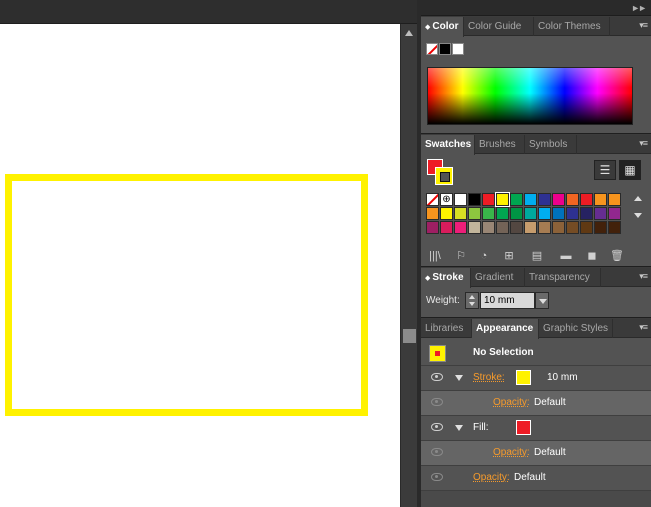  What do you see at coordinates (432, 49) in the screenshot?
I see `none-color-icon` at bounding box center [432, 49].